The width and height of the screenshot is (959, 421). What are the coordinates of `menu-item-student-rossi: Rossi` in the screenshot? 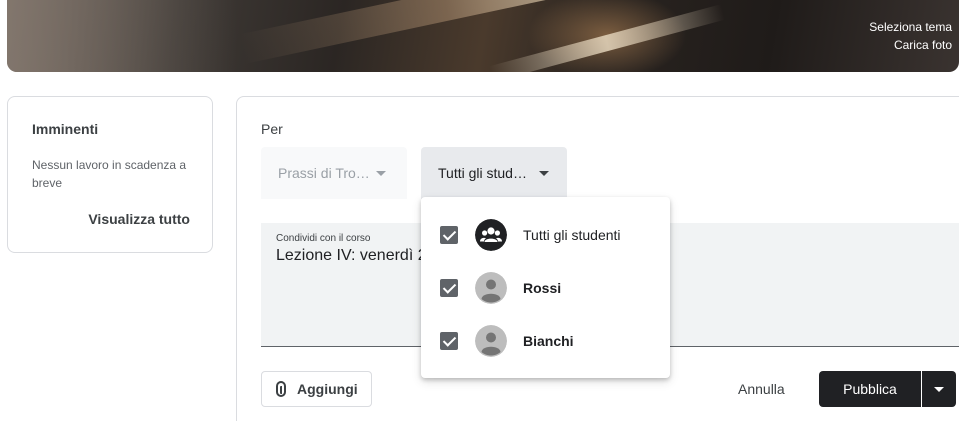 It's located at (545, 288).